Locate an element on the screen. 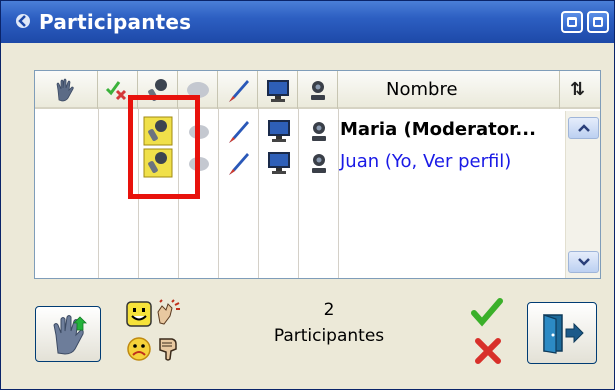 The height and width of the screenshot is (390, 615). scroll-up-button is located at coordinates (583, 128).